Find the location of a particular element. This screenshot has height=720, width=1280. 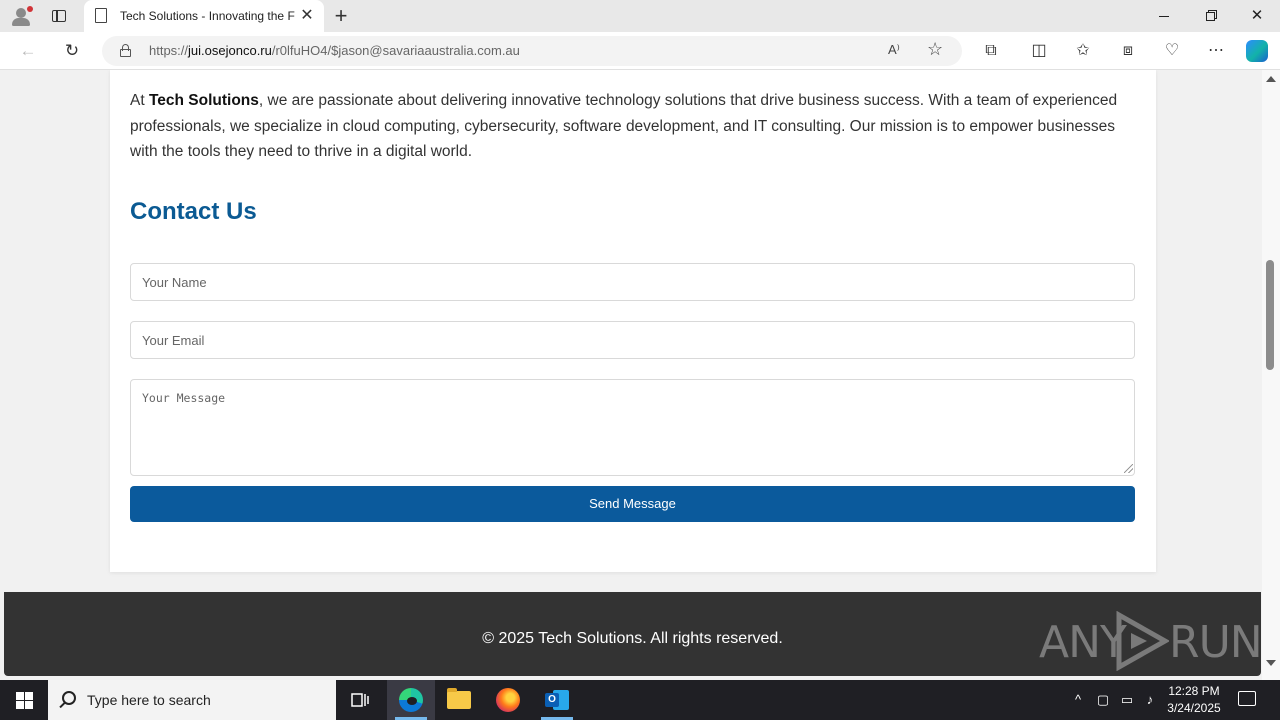

tray-device-icon: ▢ is located at coordinates (1103, 700).